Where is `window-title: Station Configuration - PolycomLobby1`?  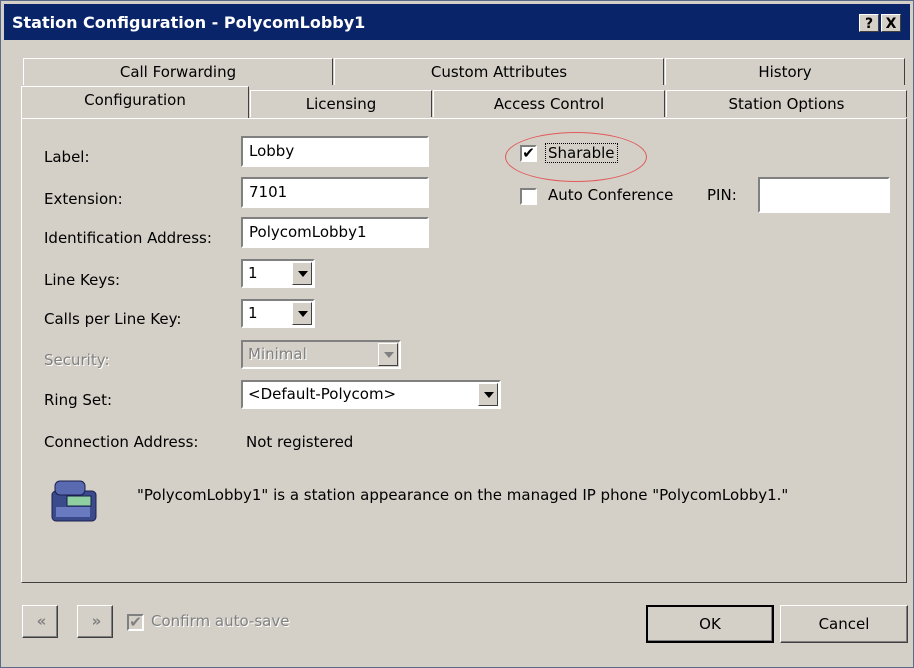
window-title: Station Configuration - PolycomLobby1 is located at coordinates (189, 22).